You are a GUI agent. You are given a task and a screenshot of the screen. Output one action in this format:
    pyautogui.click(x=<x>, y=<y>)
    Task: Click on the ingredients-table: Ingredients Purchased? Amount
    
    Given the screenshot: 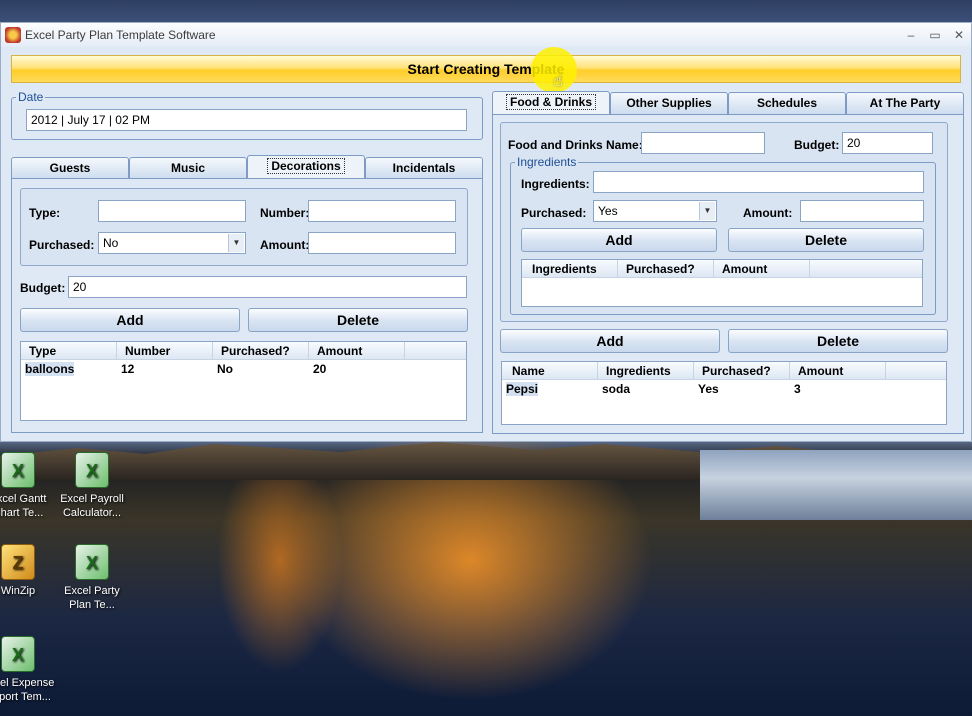 What is the action you would take?
    pyautogui.click(x=722, y=283)
    